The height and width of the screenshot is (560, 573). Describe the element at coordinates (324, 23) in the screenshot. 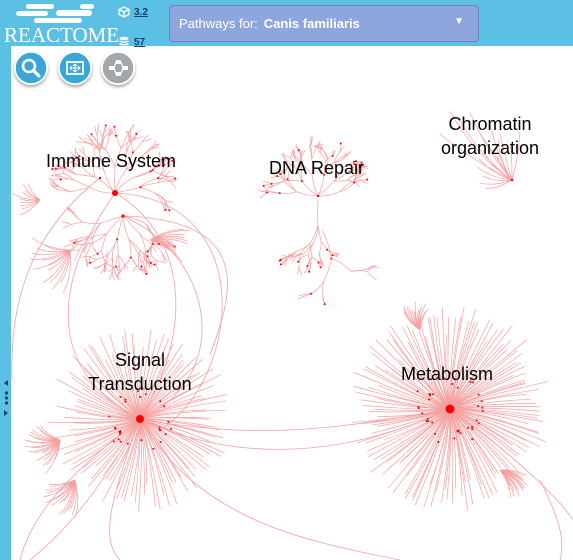

I see `species-selector: Pathways for: Canis familiaris ▼` at that location.